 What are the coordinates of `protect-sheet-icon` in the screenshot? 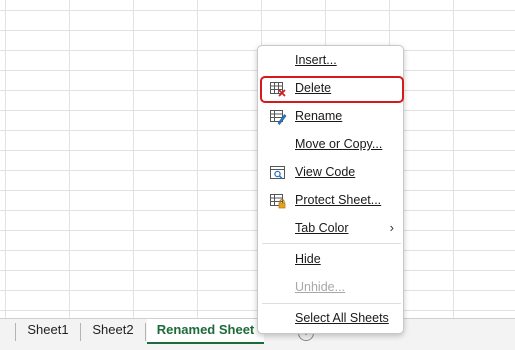 It's located at (278, 201).